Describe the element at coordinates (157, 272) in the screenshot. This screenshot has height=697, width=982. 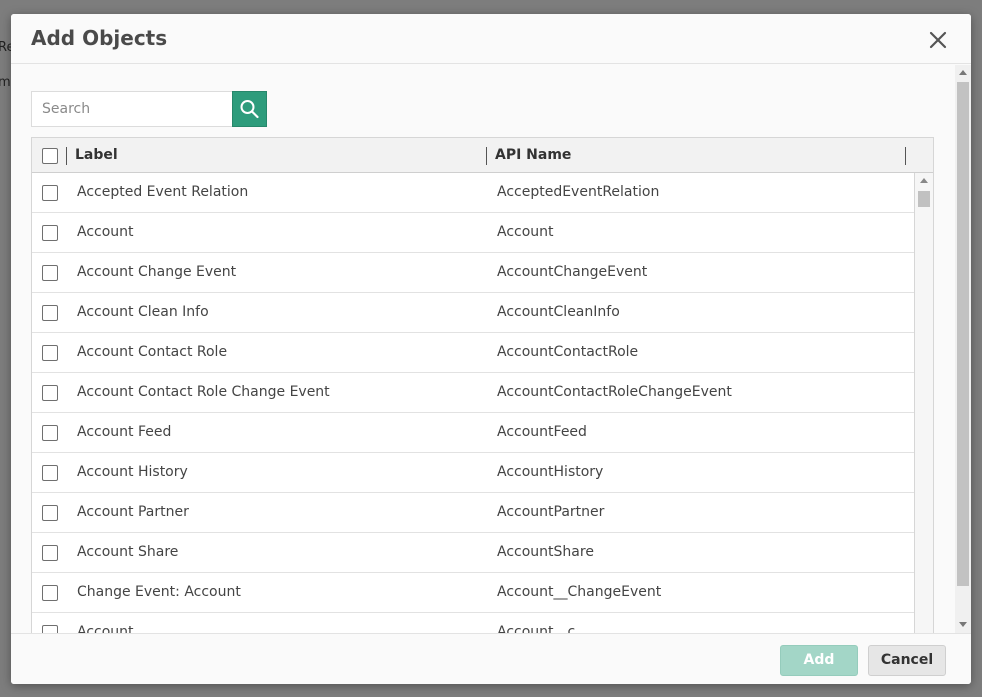
I see `row-label: Account Change Event` at that location.